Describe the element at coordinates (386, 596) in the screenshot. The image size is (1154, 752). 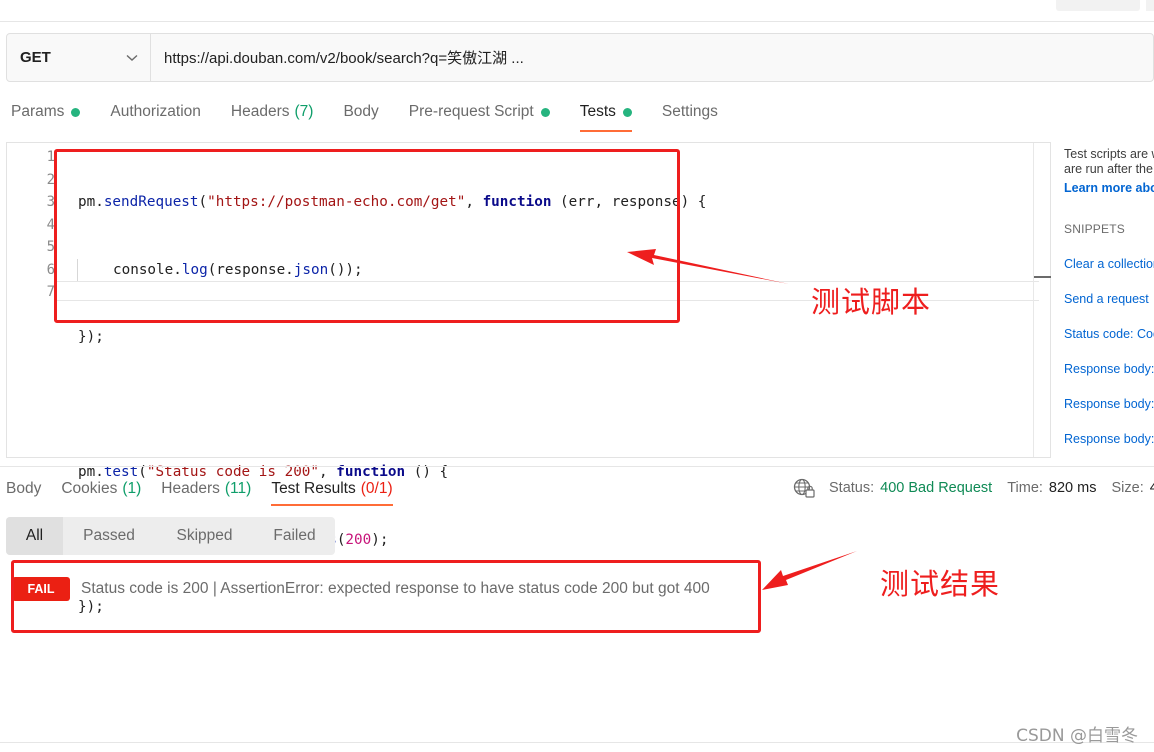
I see `result-annotation-box` at that location.